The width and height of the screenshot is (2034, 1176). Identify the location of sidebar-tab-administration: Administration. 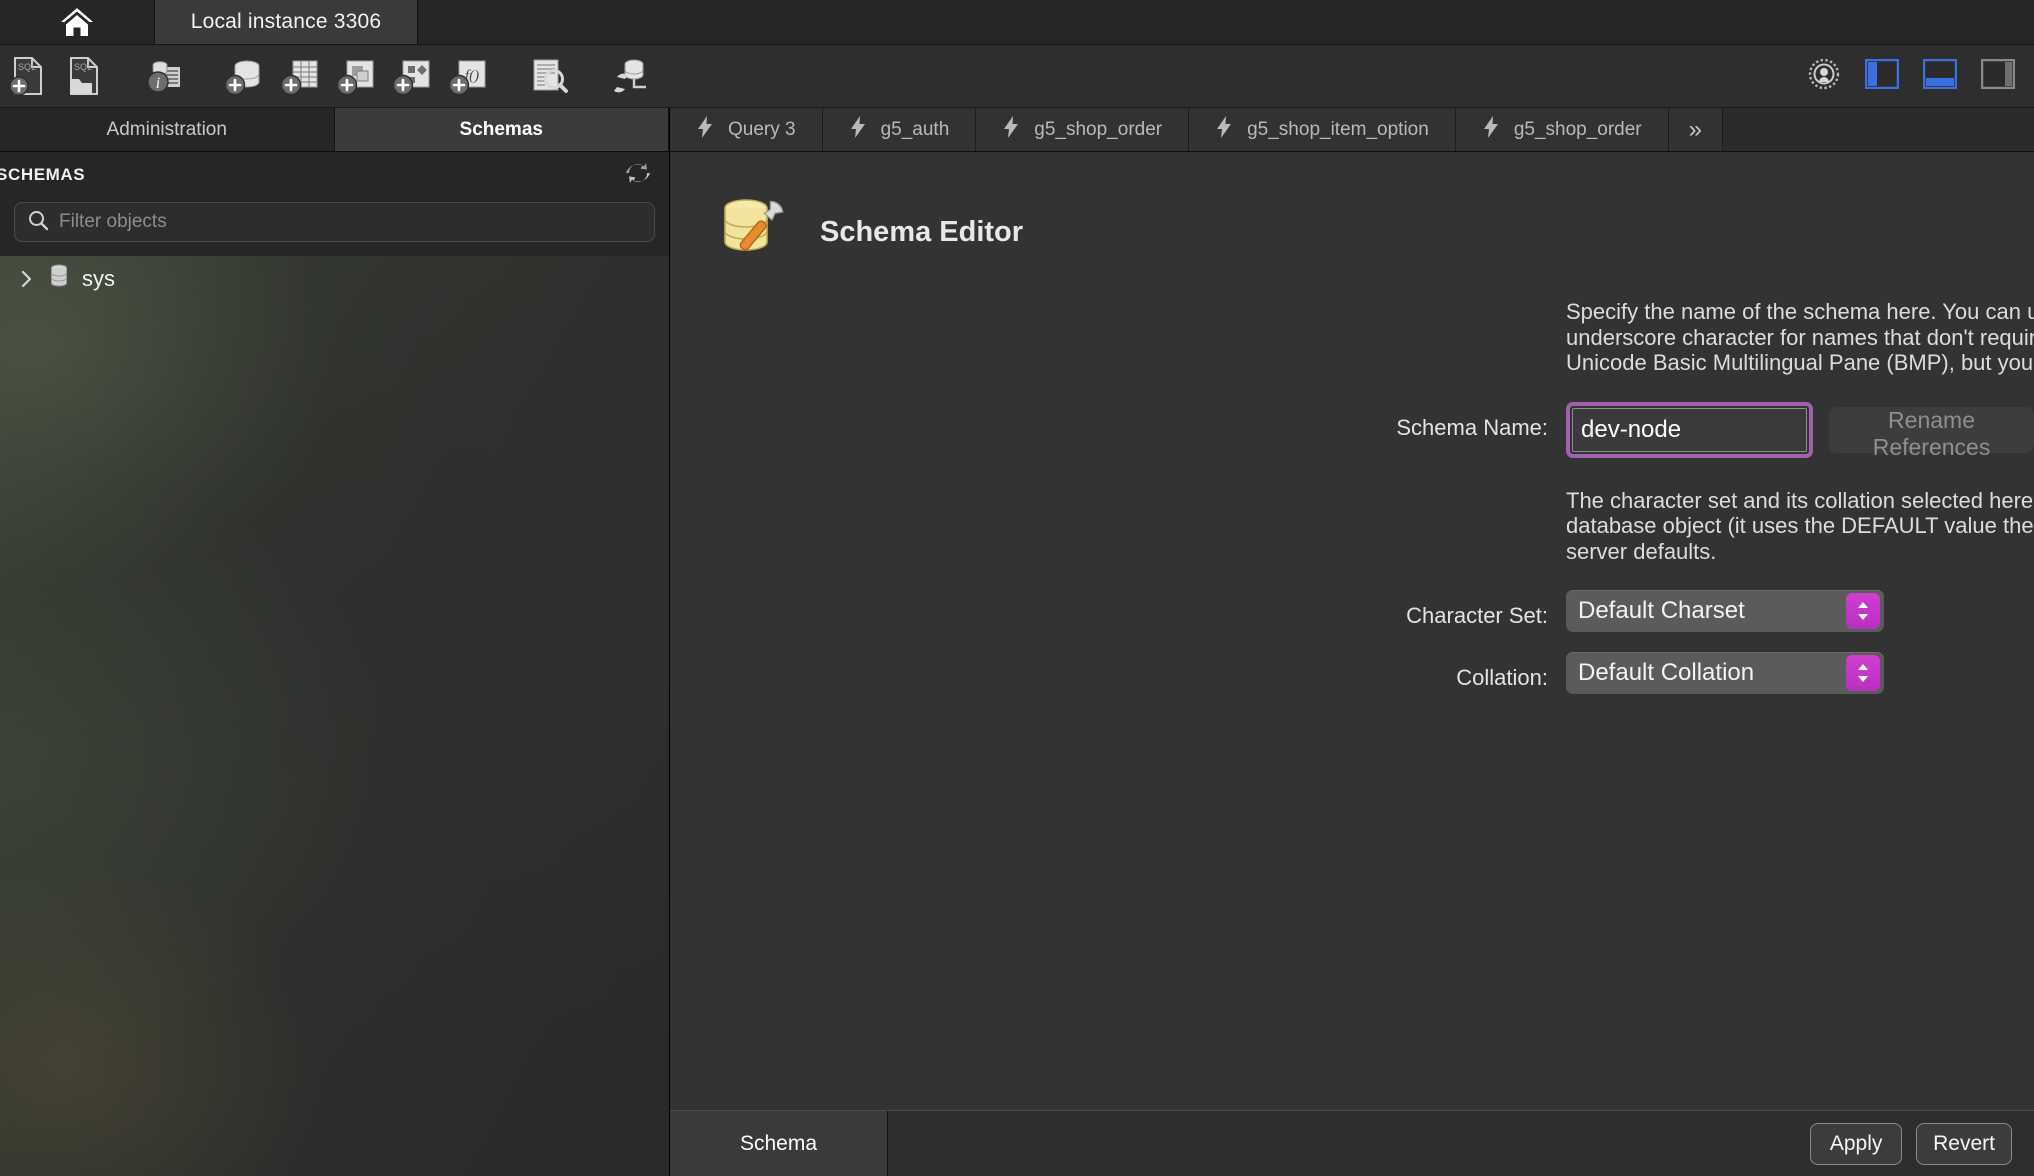
(167, 129).